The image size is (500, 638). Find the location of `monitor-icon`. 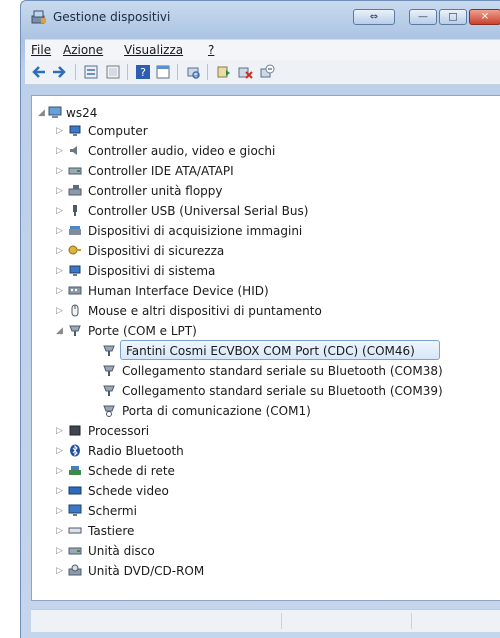

monitor-icon is located at coordinates (75, 510).